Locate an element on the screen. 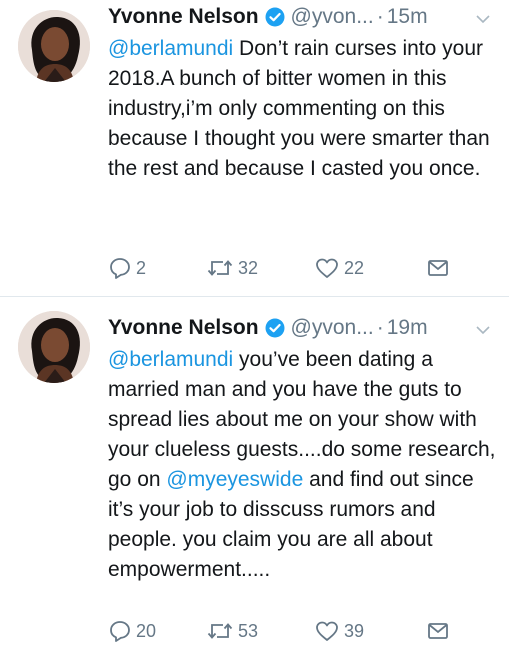  retweet-count: 53 is located at coordinates (248, 630).